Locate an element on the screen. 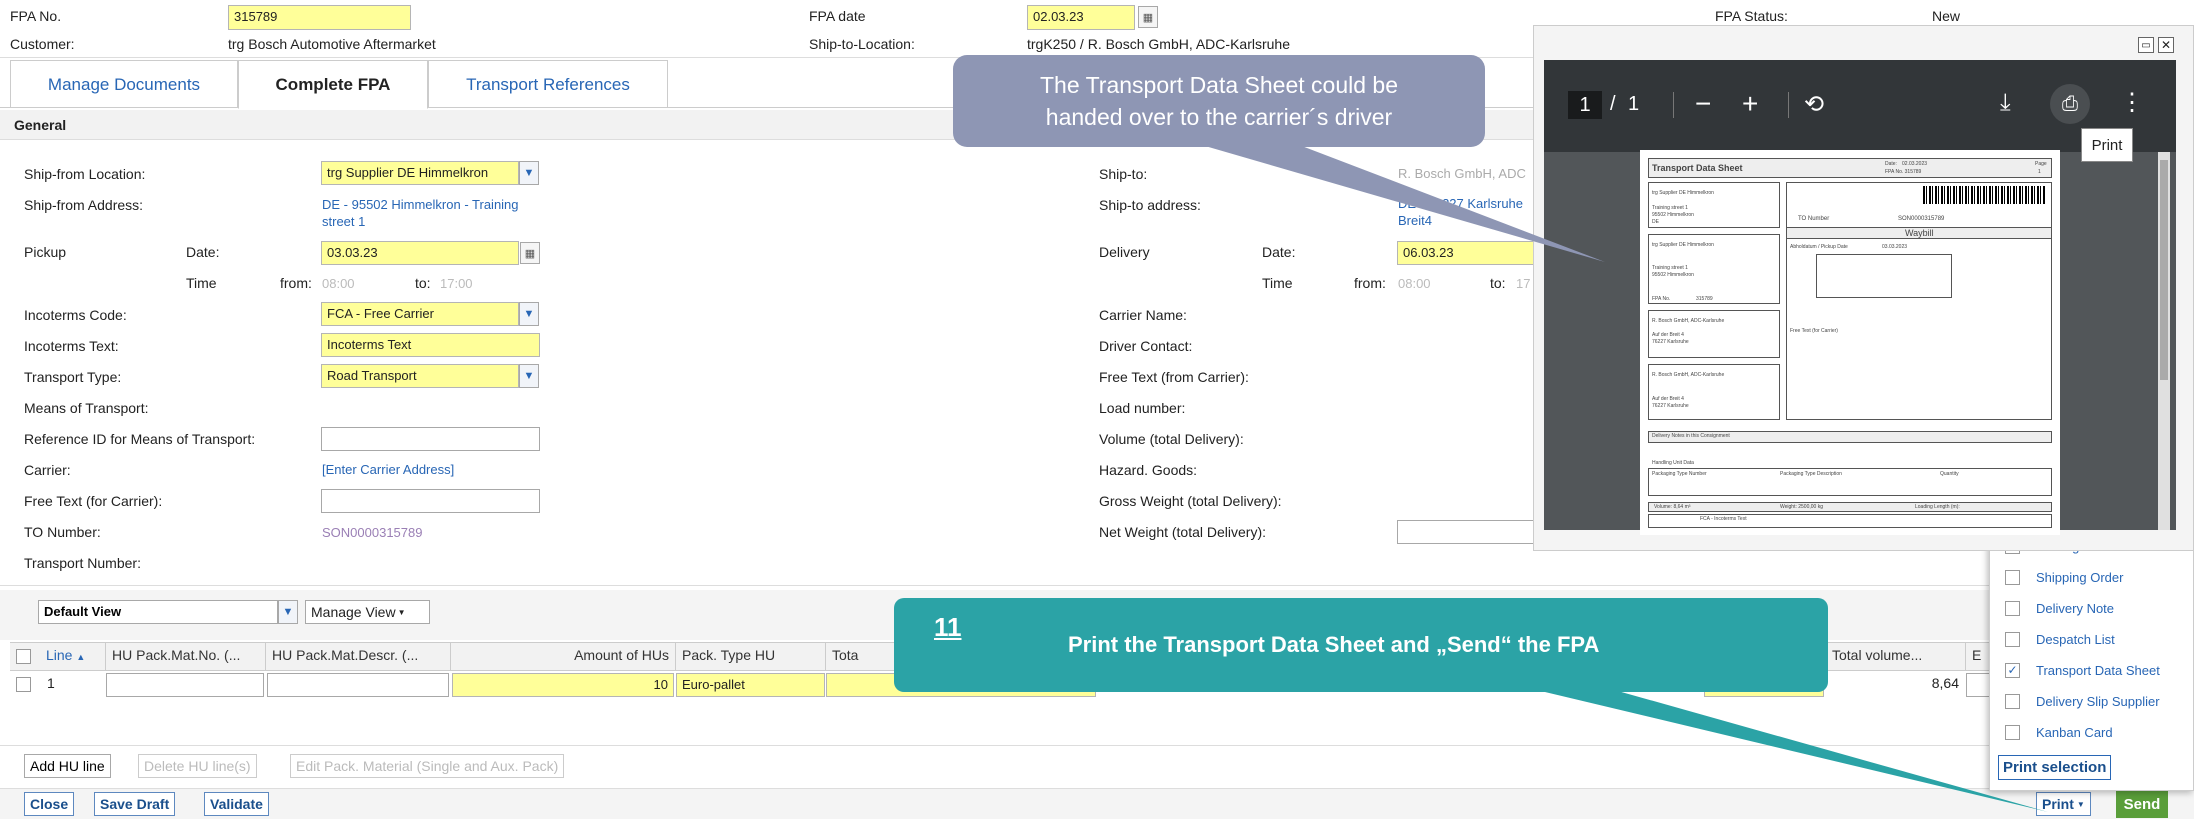  callout-top-pointer is located at coordinates (1377, 196).